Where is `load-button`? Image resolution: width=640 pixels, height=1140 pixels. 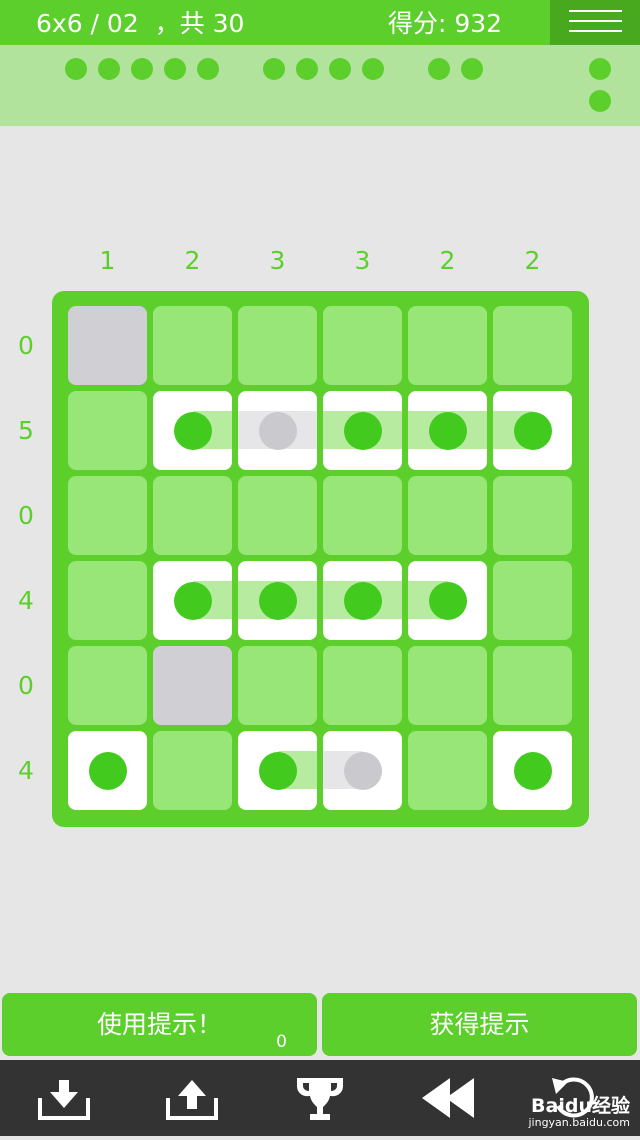
load-button is located at coordinates (192, 1098).